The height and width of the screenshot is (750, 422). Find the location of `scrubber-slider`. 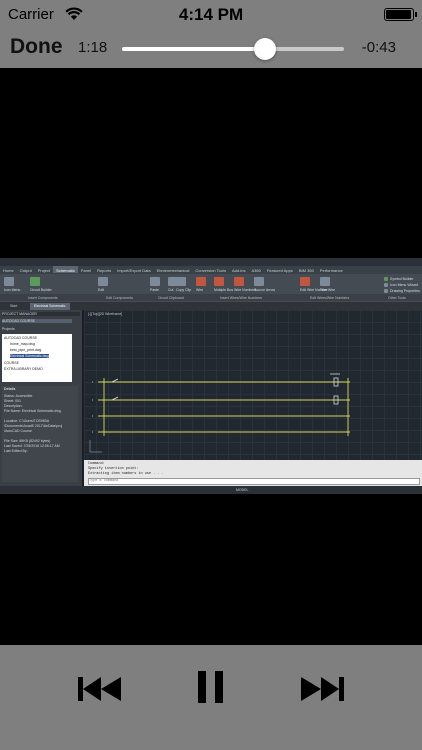

scrubber-slider is located at coordinates (233, 49).